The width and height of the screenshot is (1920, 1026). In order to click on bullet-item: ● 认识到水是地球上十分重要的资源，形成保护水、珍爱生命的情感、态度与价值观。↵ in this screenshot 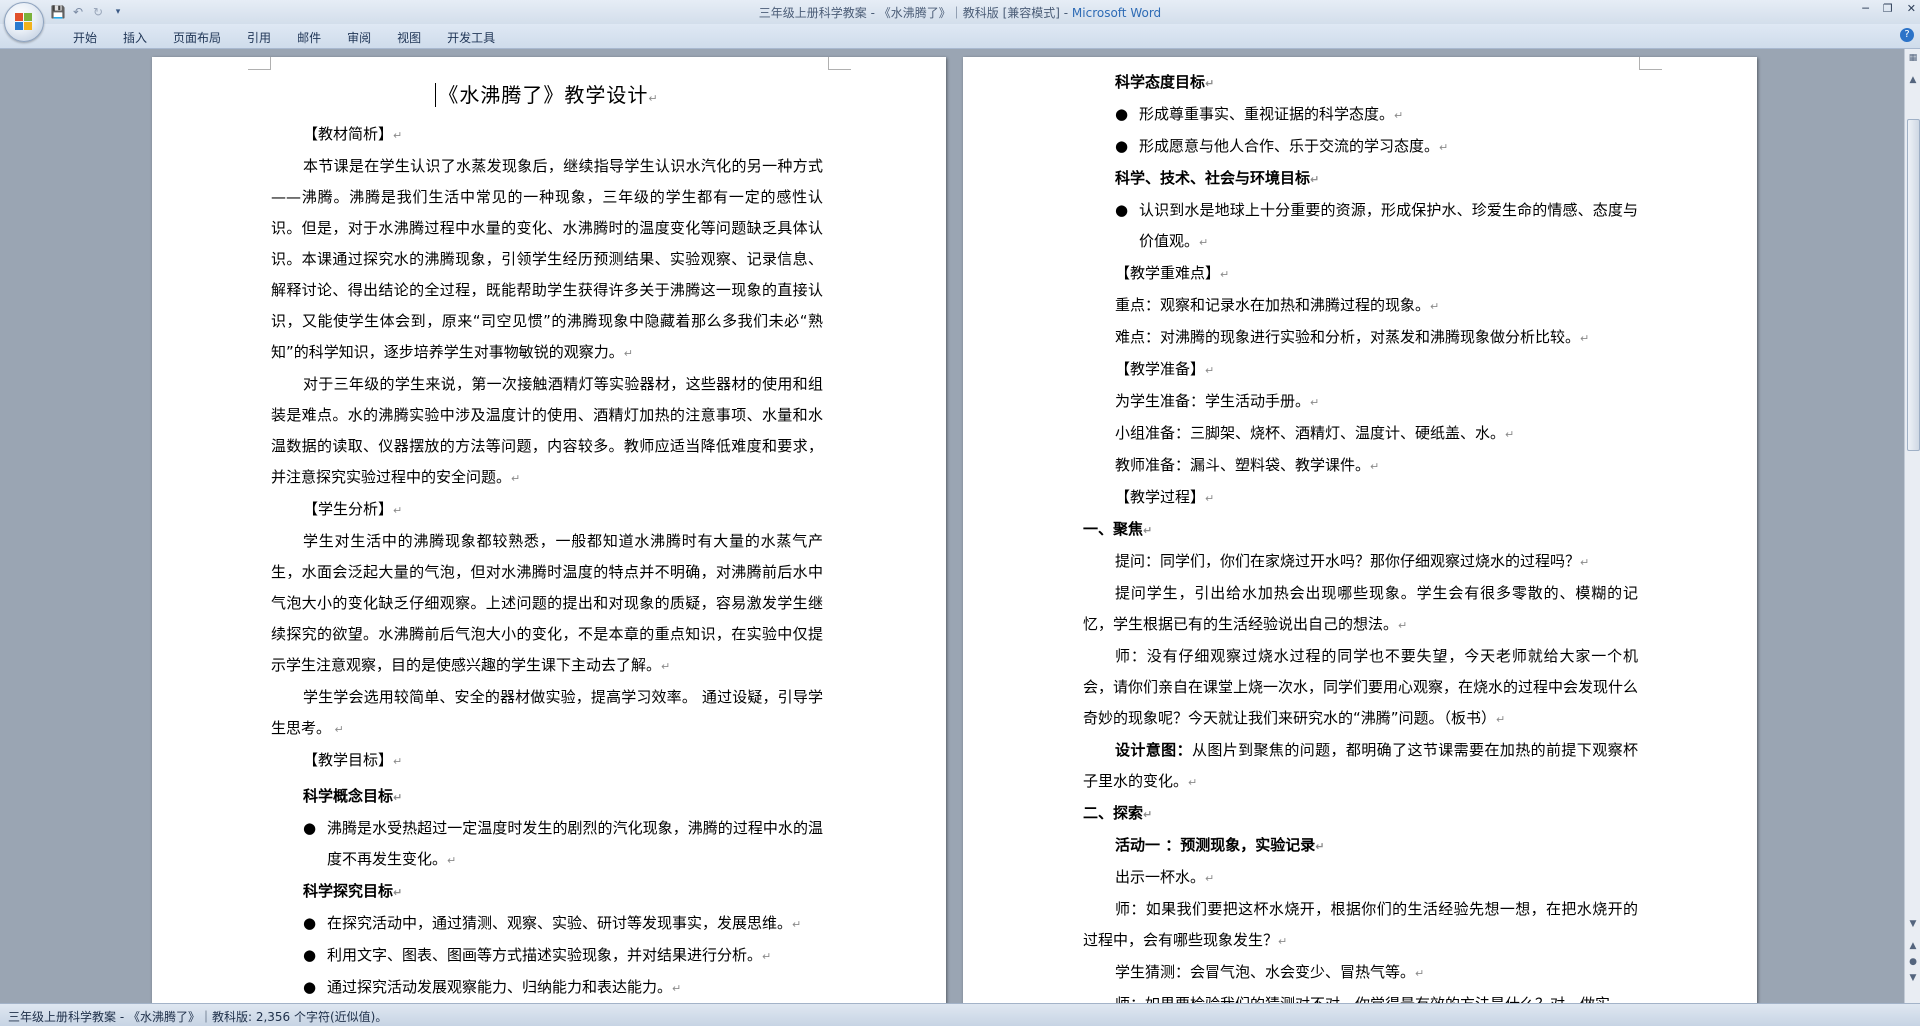, I will do `click(1360, 226)`.